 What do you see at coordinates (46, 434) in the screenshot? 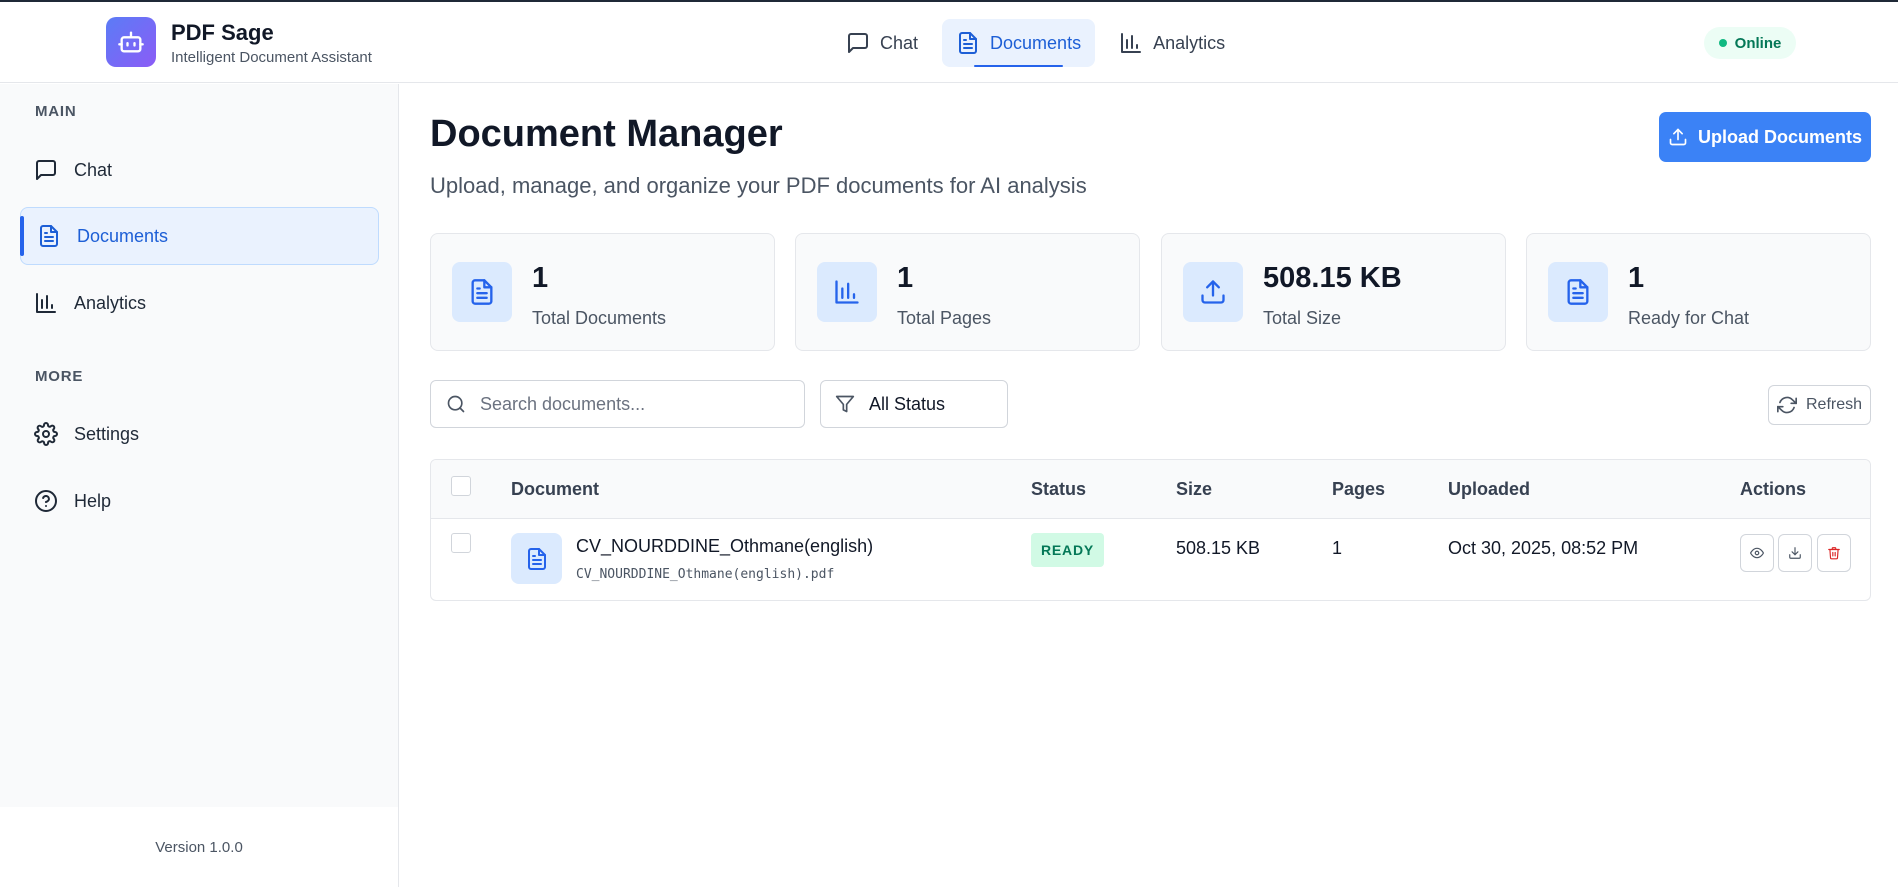
I see `gear-icon` at bounding box center [46, 434].